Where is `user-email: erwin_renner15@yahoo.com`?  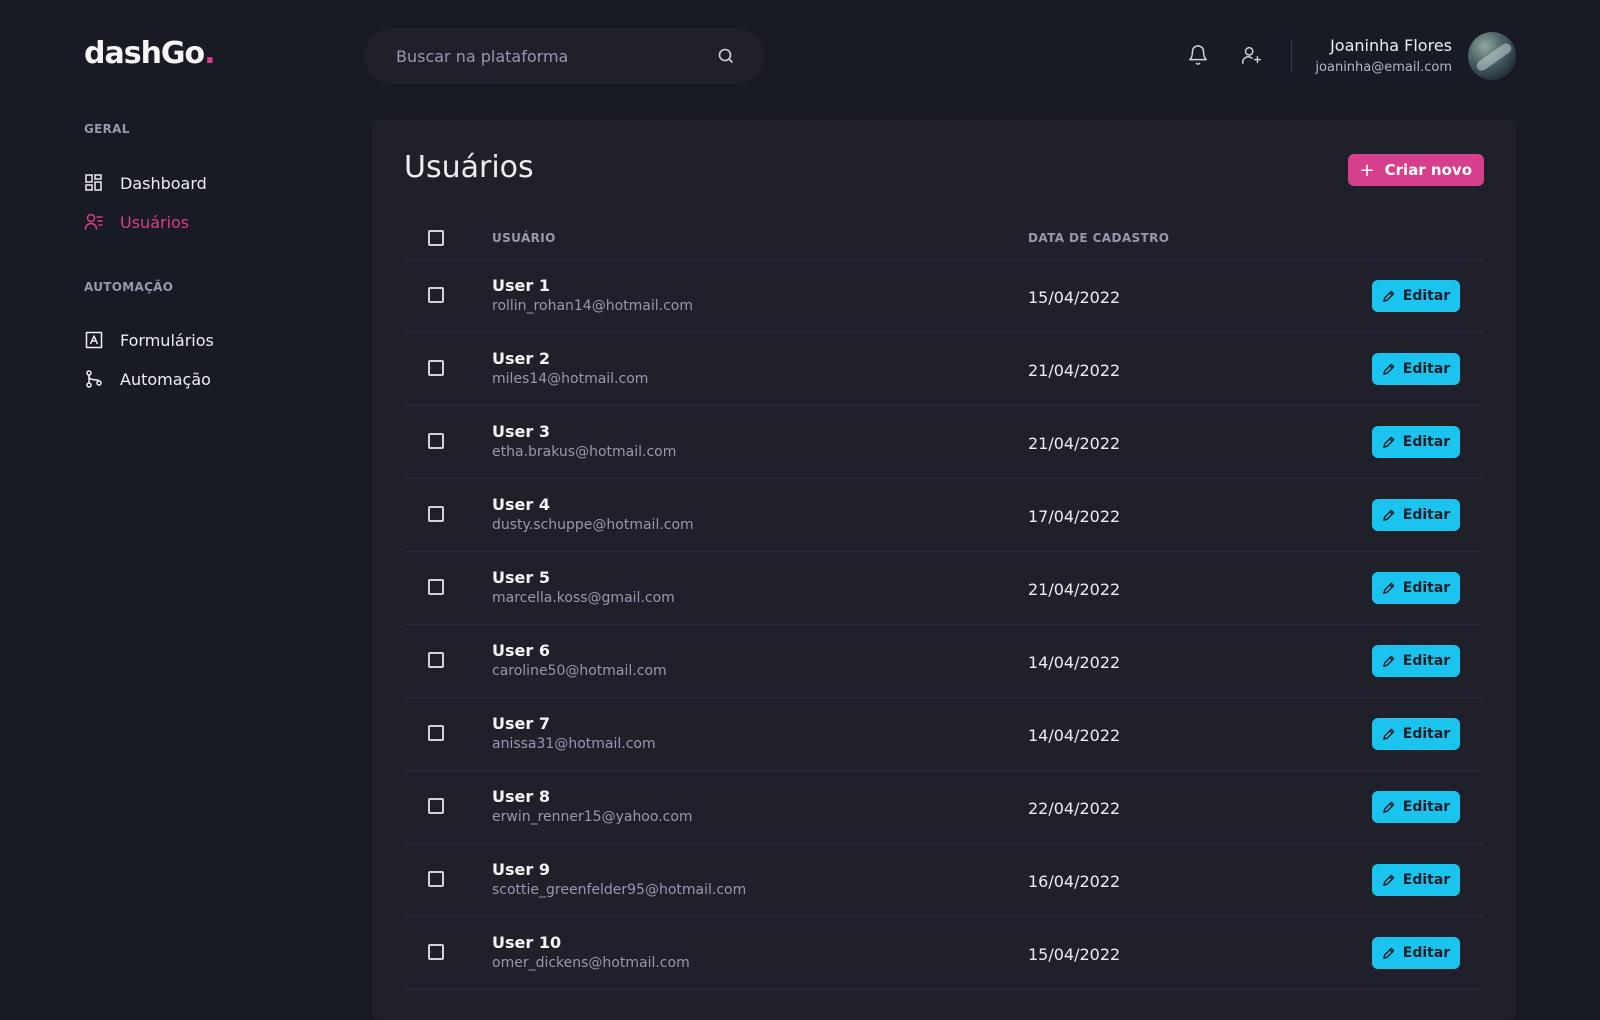 user-email: erwin_renner15@yahoo.com is located at coordinates (592, 817).